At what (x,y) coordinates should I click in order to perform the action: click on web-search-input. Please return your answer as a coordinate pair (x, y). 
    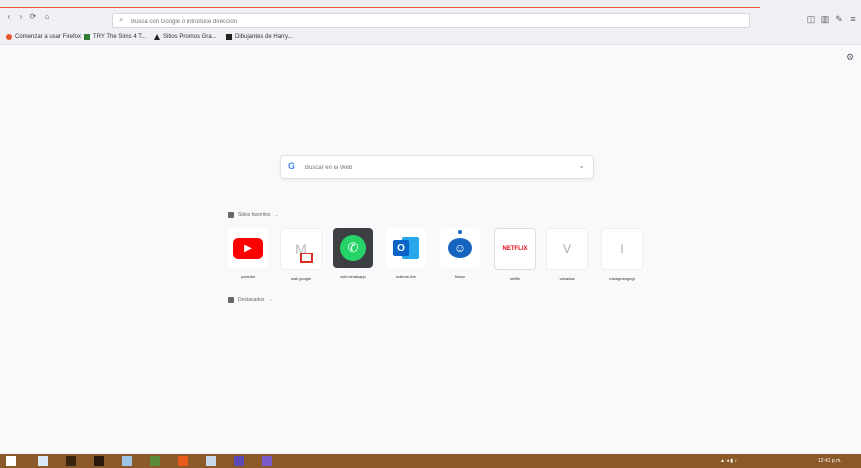
    Looking at the image, I should click on (435, 167).